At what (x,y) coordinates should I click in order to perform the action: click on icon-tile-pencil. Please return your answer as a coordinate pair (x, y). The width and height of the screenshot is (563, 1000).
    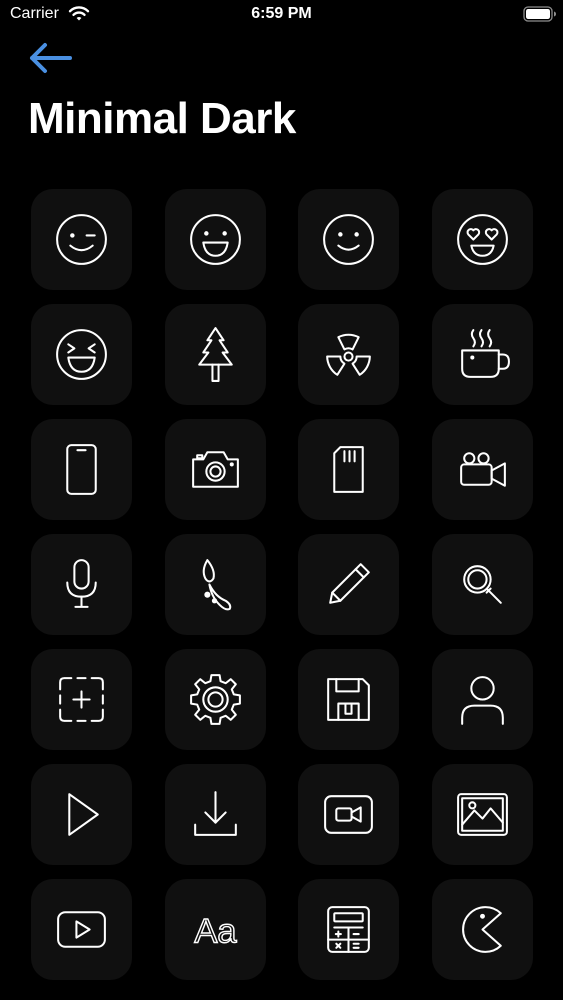
    Looking at the image, I should click on (348, 584).